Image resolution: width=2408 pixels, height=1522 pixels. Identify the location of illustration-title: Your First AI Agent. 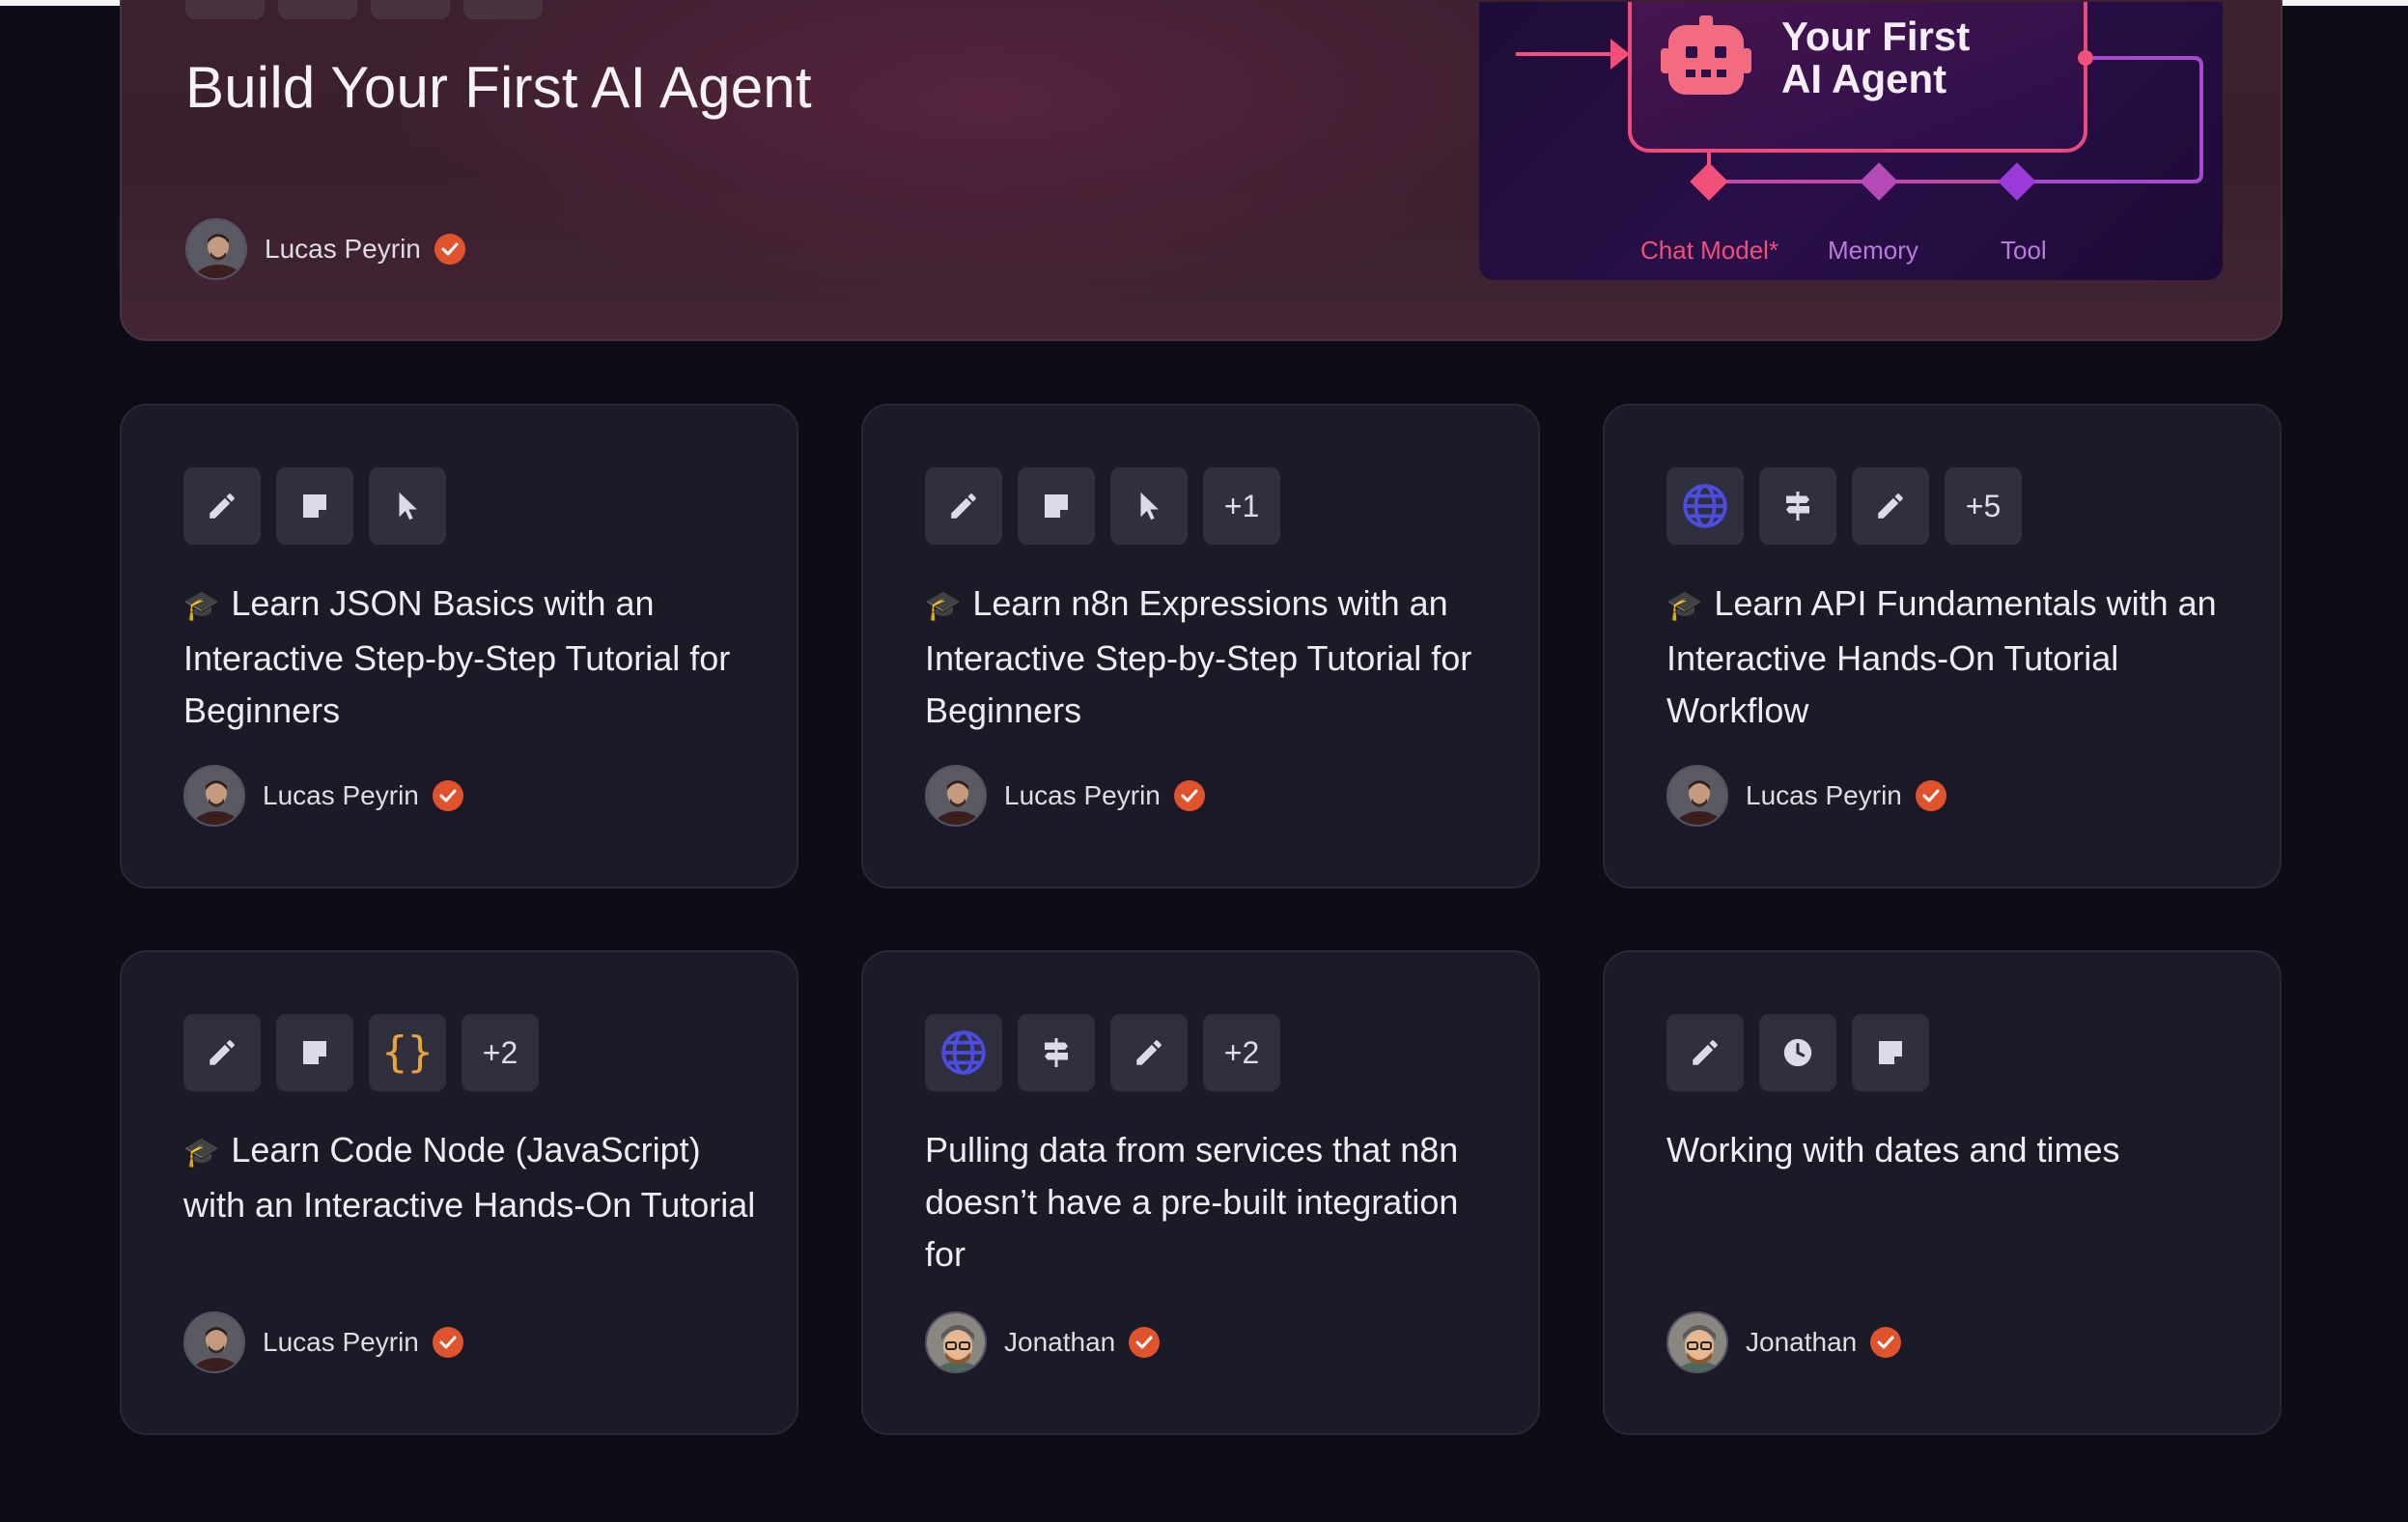
(1876, 57).